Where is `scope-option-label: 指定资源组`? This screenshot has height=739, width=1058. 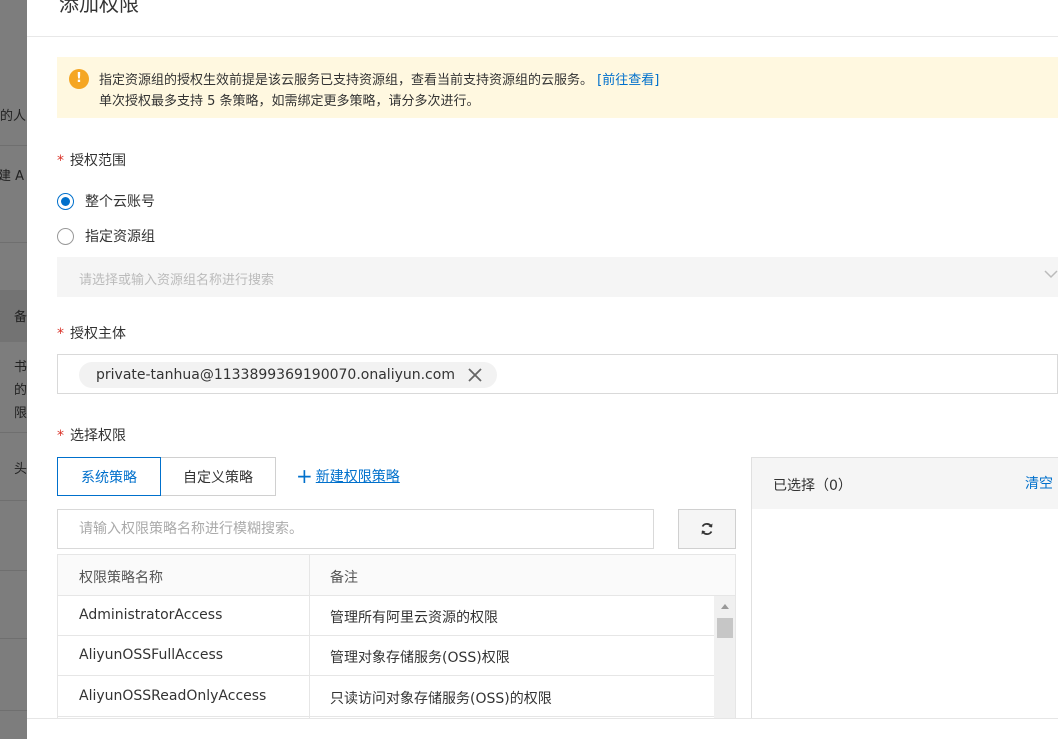
scope-option-label: 指定资源组 is located at coordinates (120, 237).